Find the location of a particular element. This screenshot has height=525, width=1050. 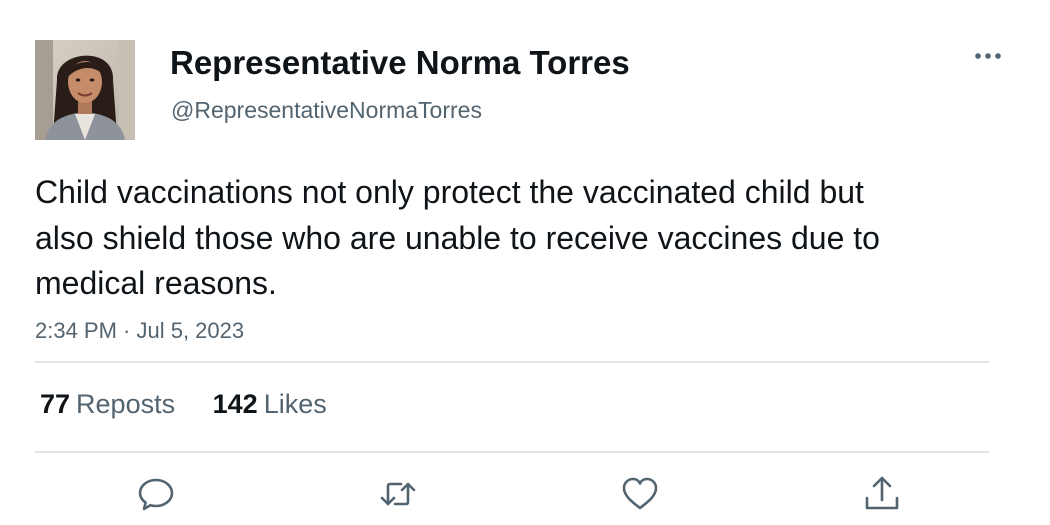

reposts-stat: 77 Reposts is located at coordinates (107, 404).